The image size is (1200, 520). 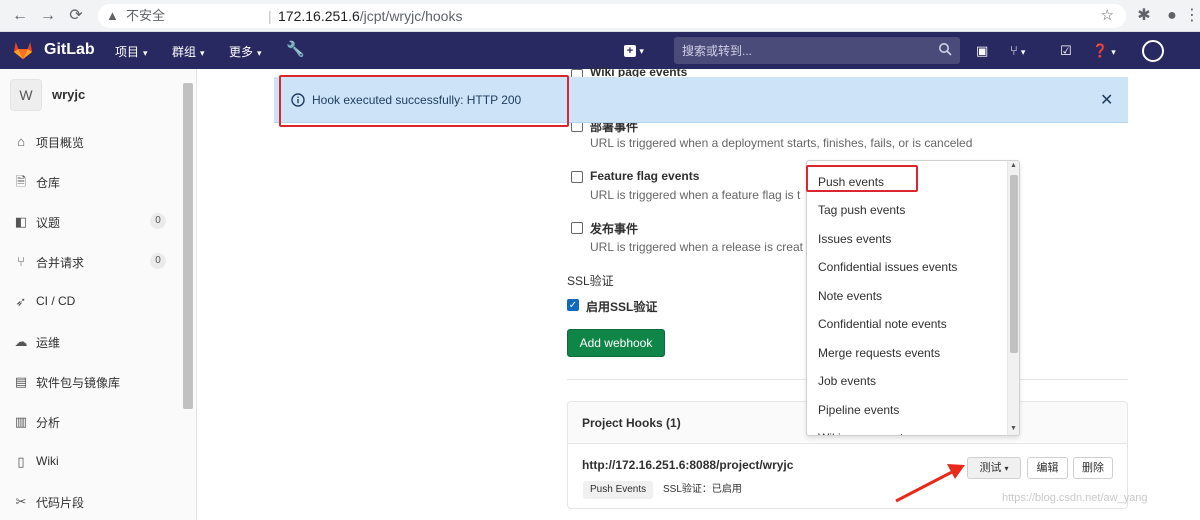 I want to click on plus-square-icon: +, so click(x=630, y=51).